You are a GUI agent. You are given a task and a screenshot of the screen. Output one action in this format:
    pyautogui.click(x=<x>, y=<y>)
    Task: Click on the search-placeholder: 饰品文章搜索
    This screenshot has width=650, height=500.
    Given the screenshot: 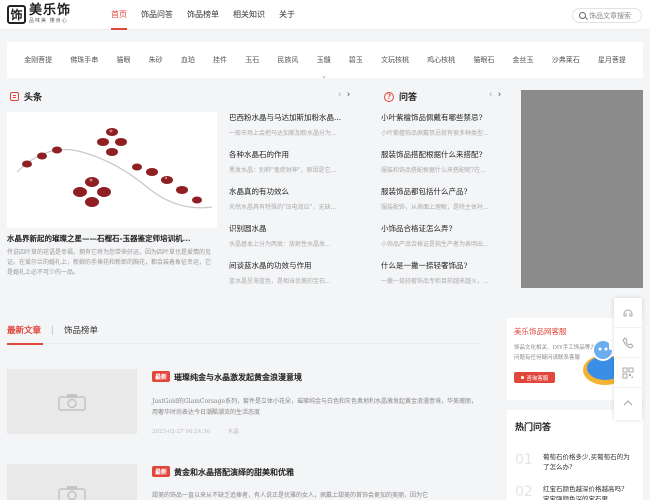 What is the action you would take?
    pyautogui.click(x=610, y=15)
    